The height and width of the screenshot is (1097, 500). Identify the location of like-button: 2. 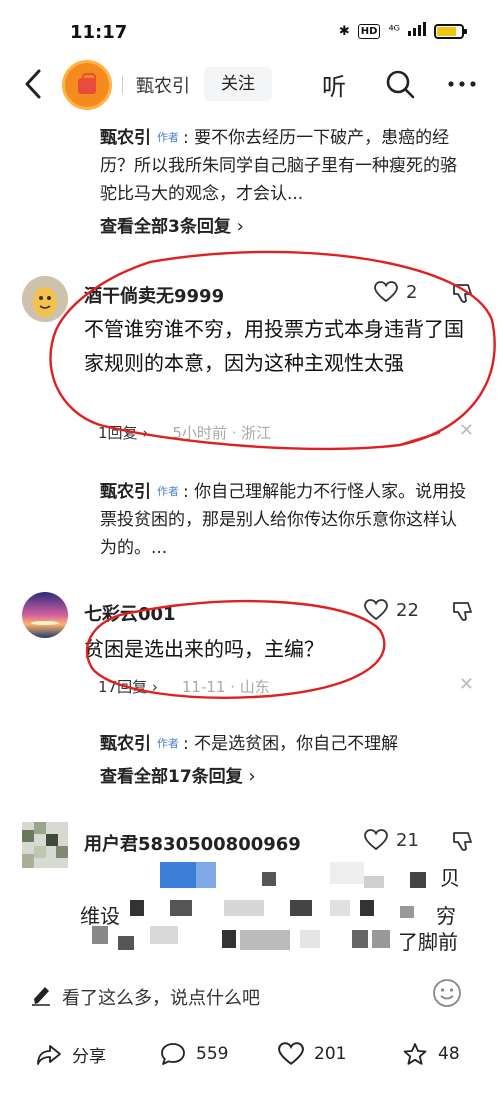
(395, 292).